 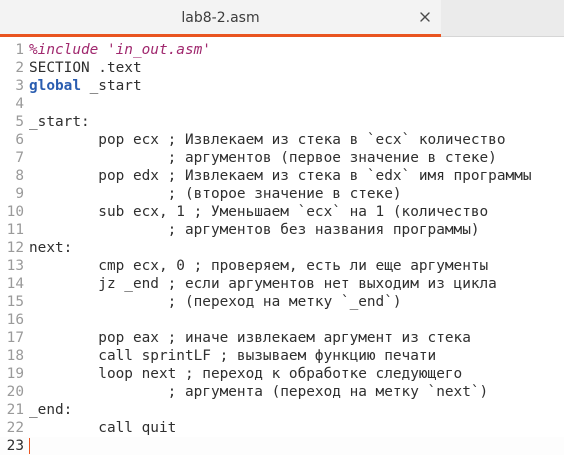 What do you see at coordinates (282, 320) in the screenshot?
I see `code-line: 16` at bounding box center [282, 320].